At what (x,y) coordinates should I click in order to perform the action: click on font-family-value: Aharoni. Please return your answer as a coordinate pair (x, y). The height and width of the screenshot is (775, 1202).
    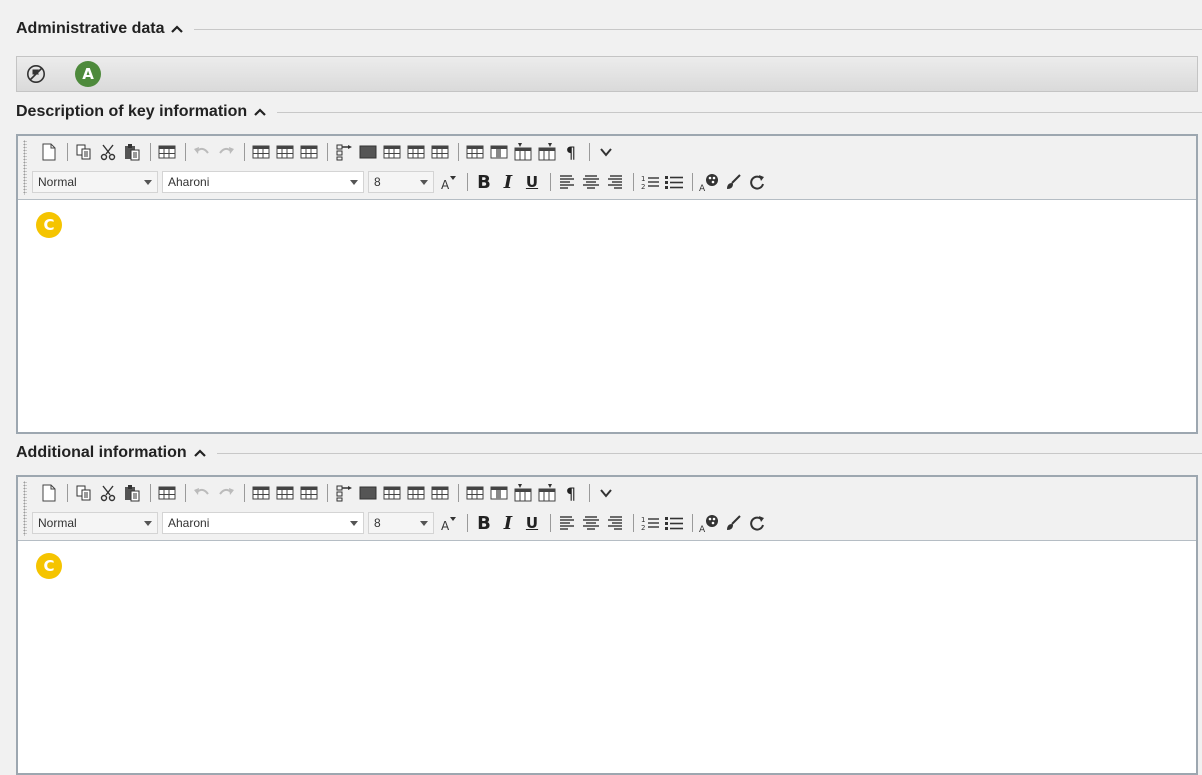
    Looking at the image, I should click on (189, 523).